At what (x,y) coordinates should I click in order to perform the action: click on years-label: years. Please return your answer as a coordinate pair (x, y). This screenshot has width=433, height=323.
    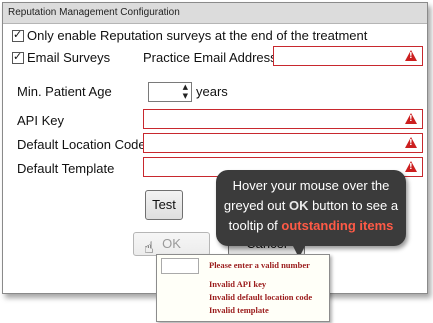
    Looking at the image, I should click on (212, 91).